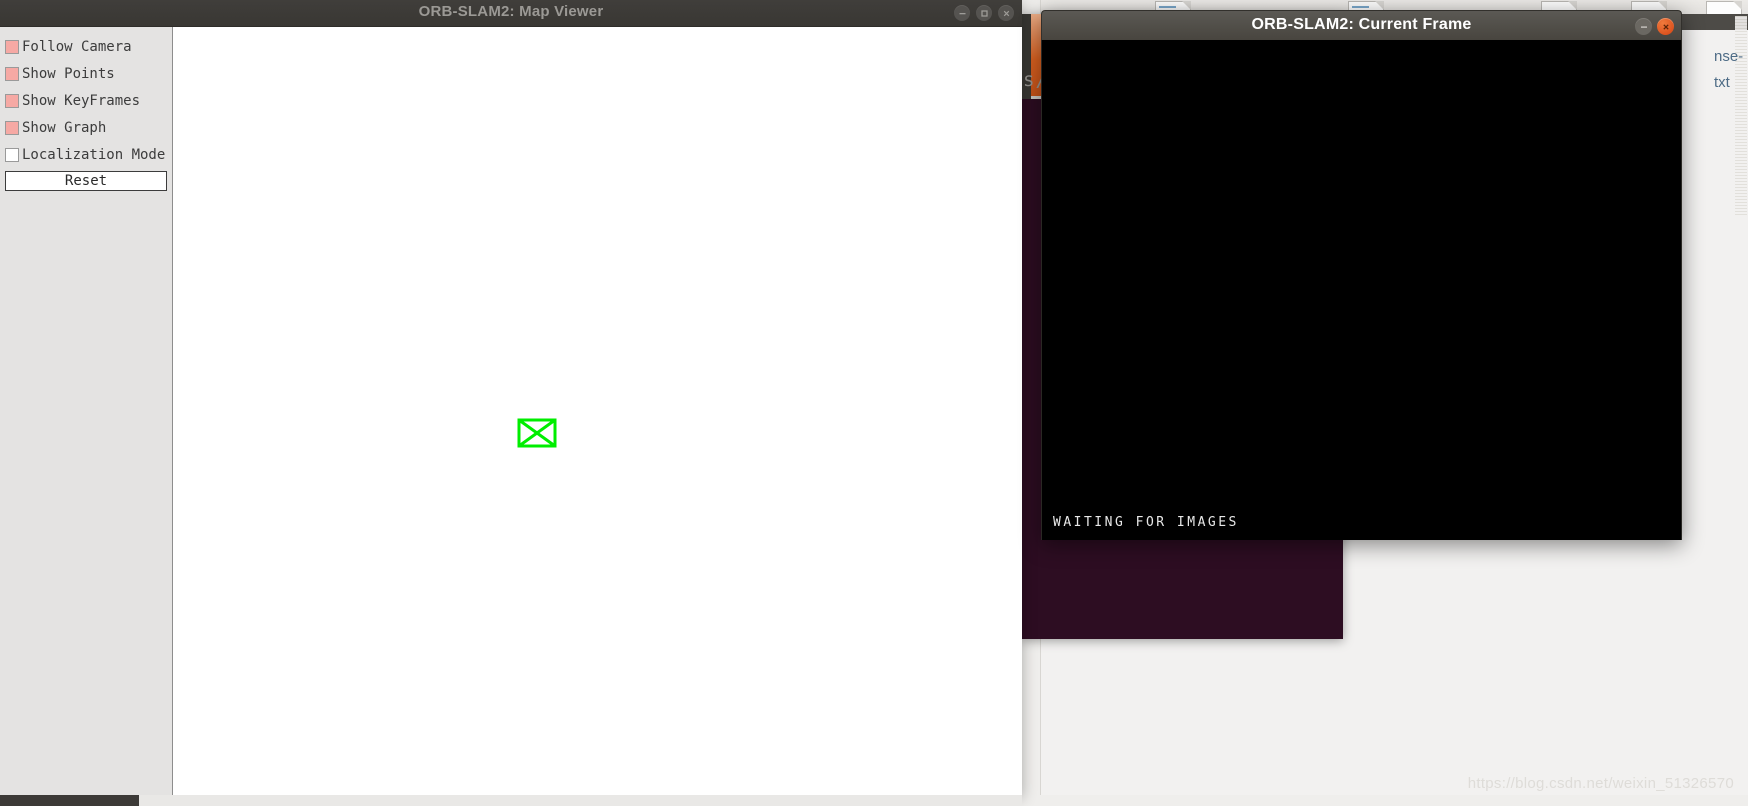  What do you see at coordinates (12, 154) in the screenshot?
I see `checkbox-localization-mode` at bounding box center [12, 154].